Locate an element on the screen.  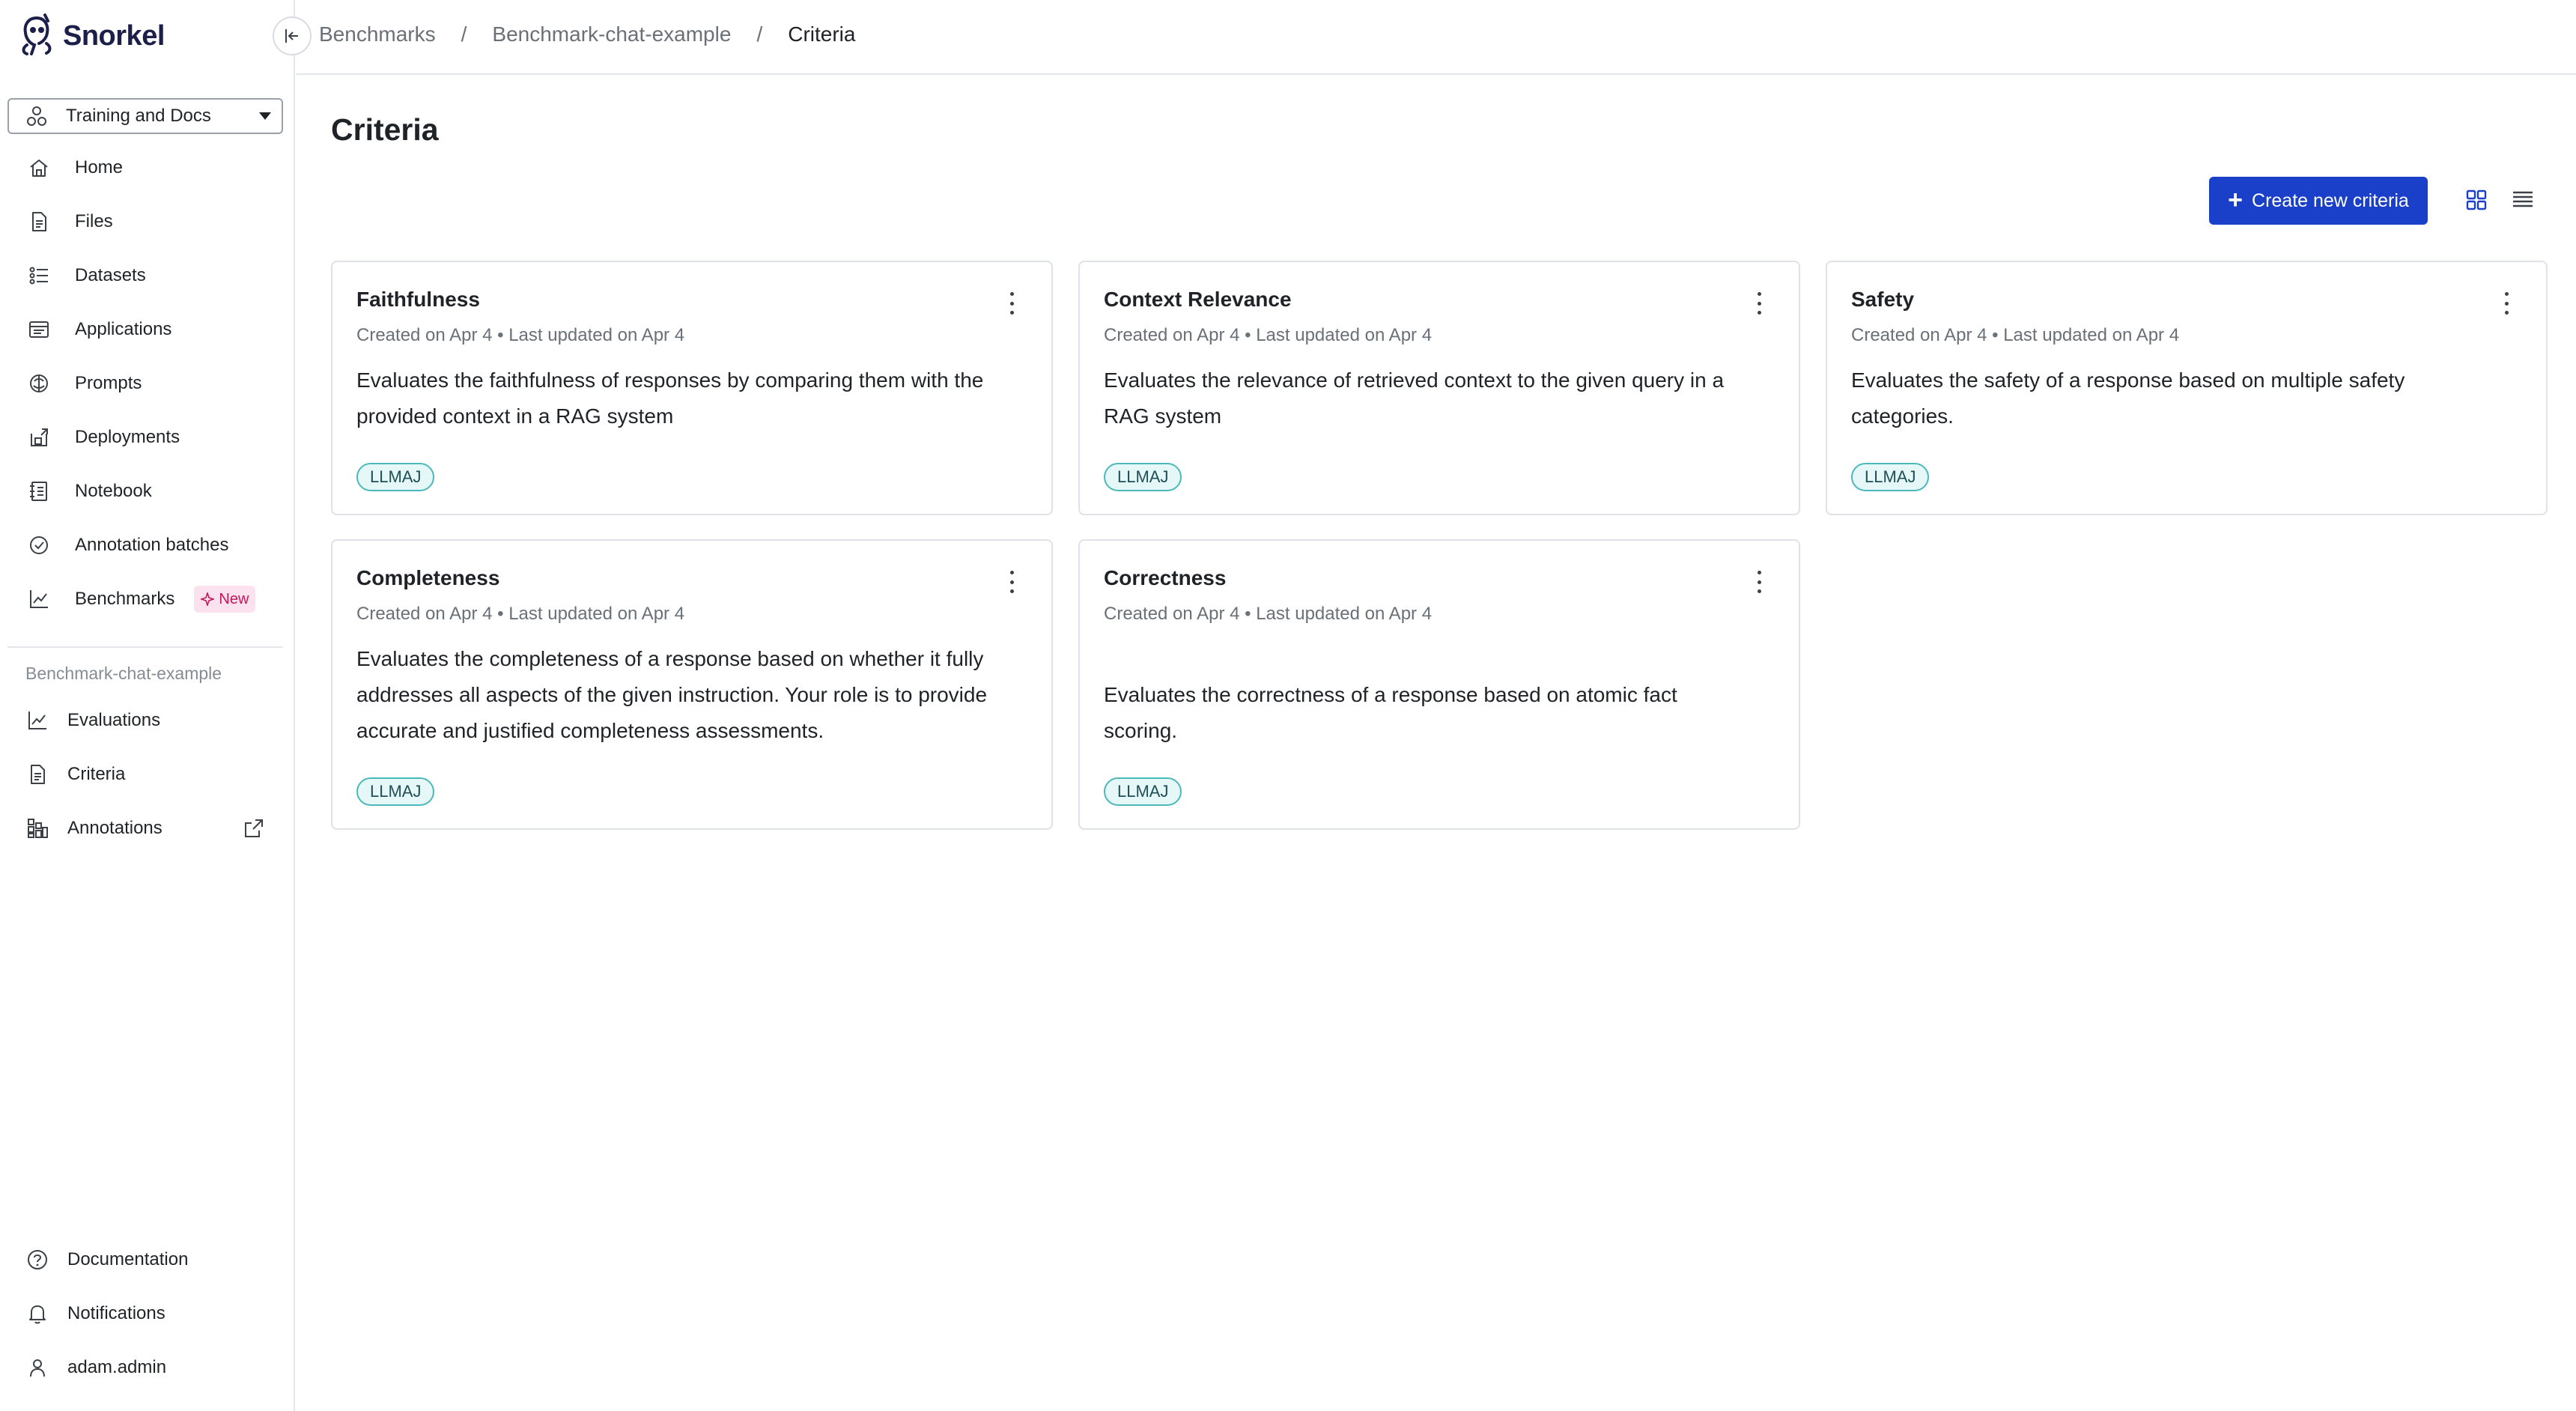
criteria-card-title: Context Relevance is located at coordinates (1198, 300).